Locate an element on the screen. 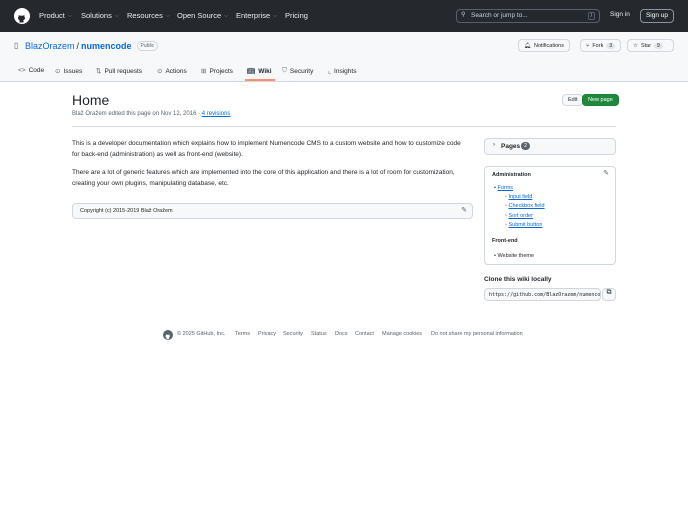 Image resolution: width=688 pixels, height=512 pixels. revisions-link: 4 revisions is located at coordinates (216, 114).